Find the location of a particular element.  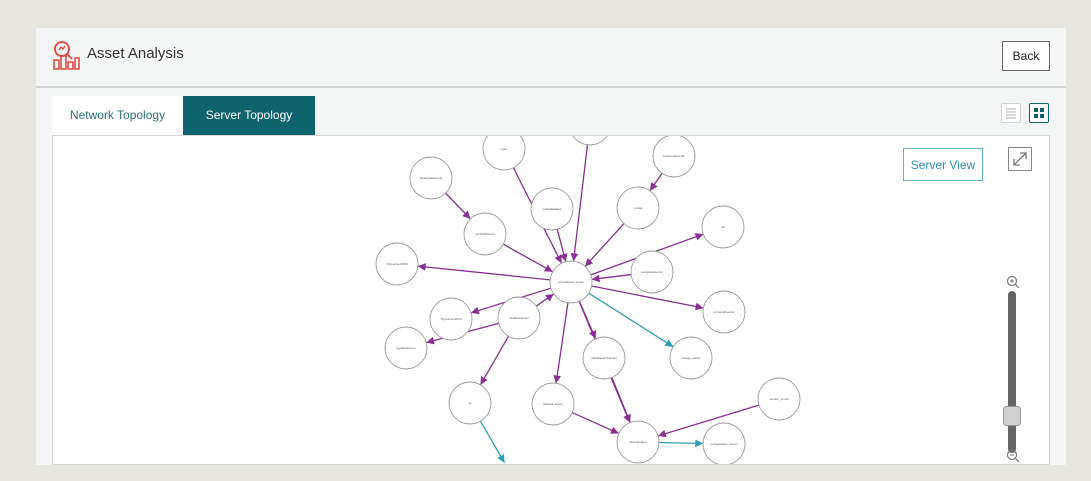

graph-node-label: elasticsearchserver is located at coordinates (604, 358).